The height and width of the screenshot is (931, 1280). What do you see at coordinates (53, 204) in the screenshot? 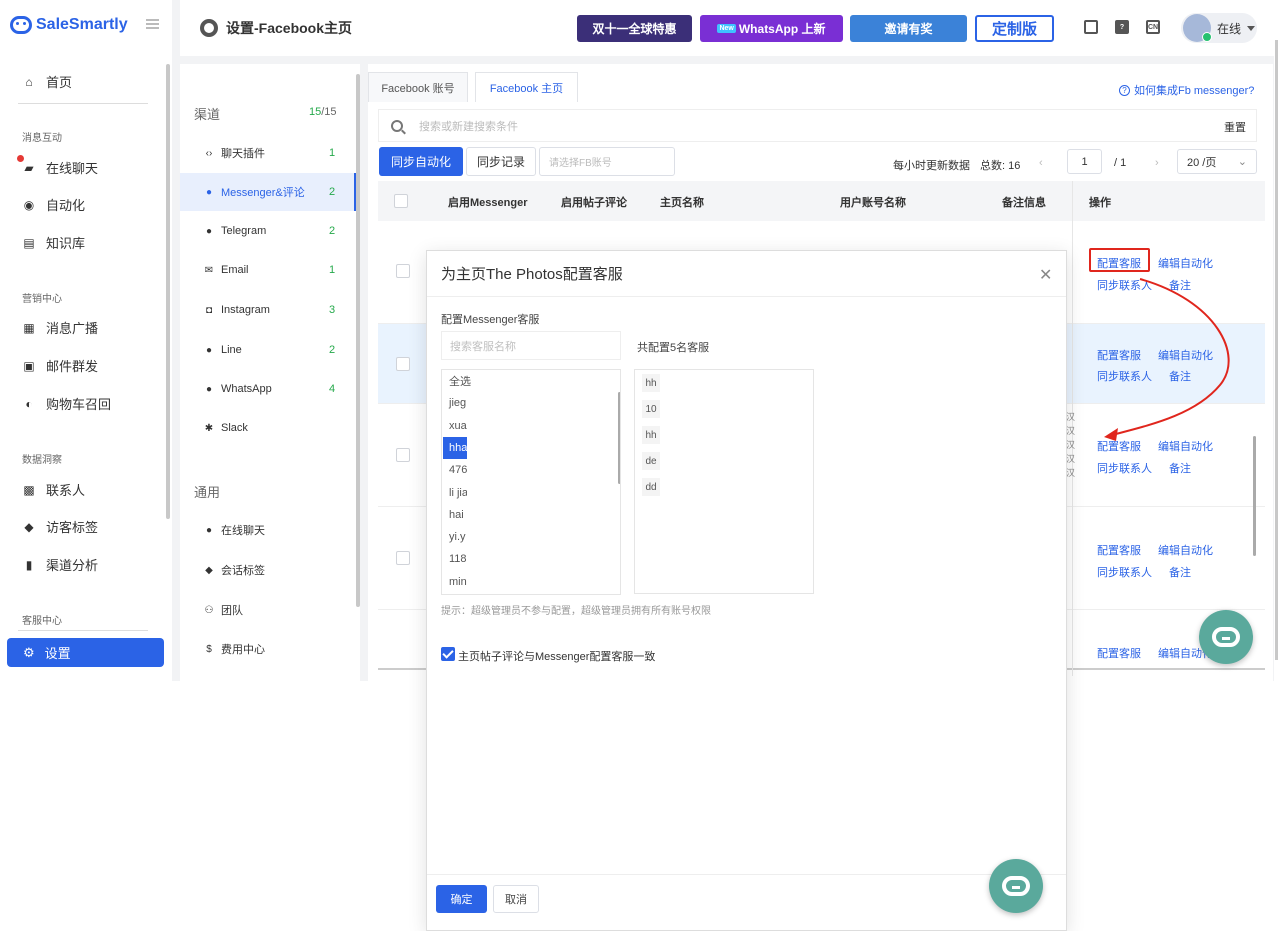
I see `nav-automation: ◉ 自动化` at bounding box center [53, 204].